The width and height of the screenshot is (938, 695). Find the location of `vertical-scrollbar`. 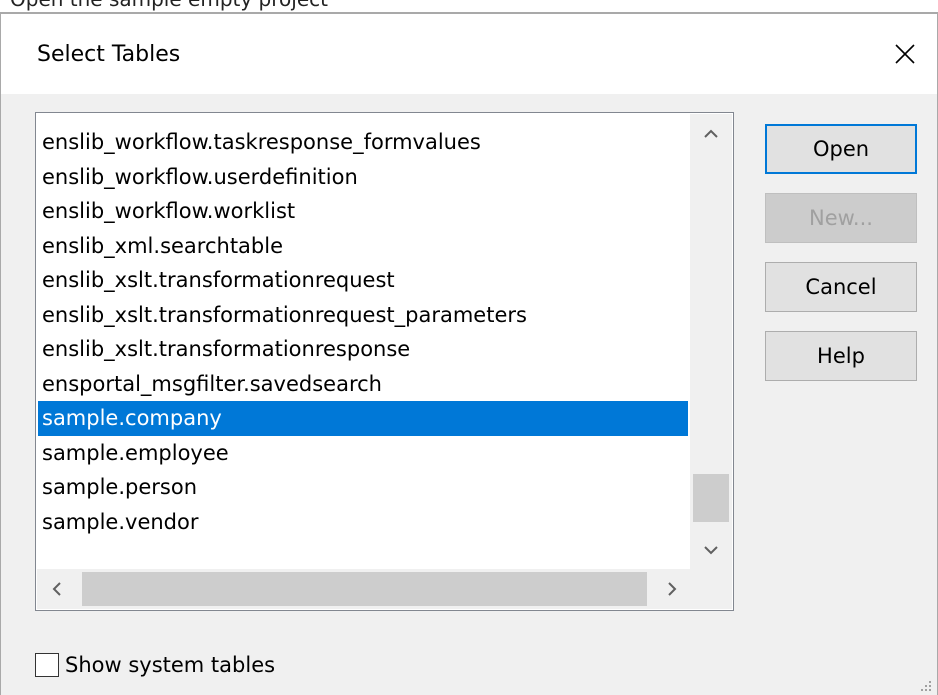

vertical-scrollbar is located at coordinates (711, 342).